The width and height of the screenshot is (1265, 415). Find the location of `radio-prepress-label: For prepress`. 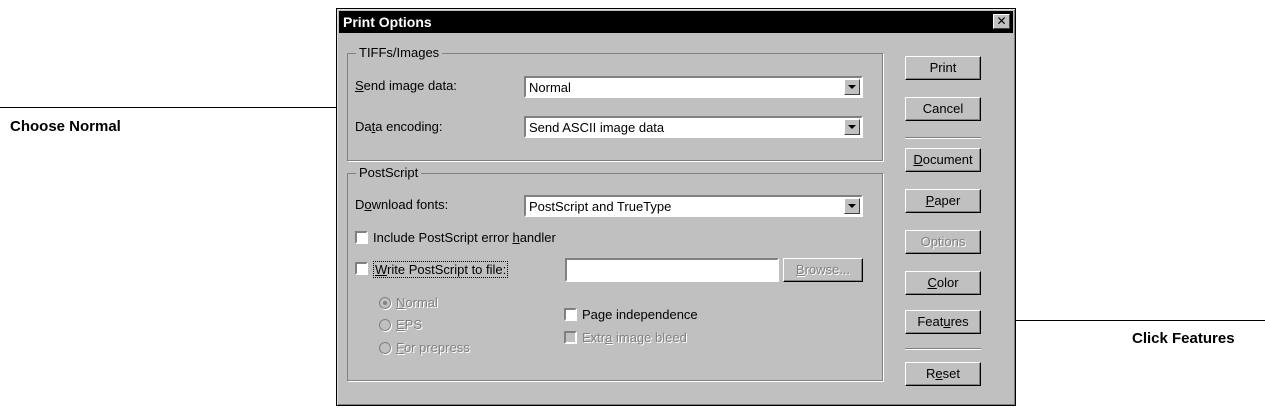

radio-prepress-label: For prepress is located at coordinates (433, 347).